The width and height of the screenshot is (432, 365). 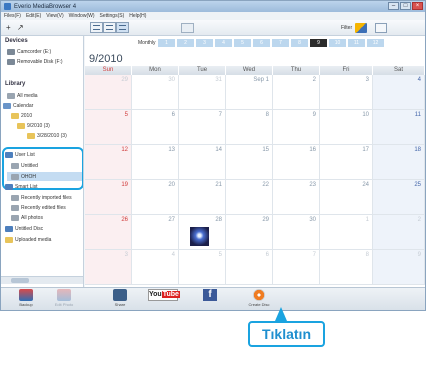 I want to click on day-number: 5, so click(x=220, y=255).